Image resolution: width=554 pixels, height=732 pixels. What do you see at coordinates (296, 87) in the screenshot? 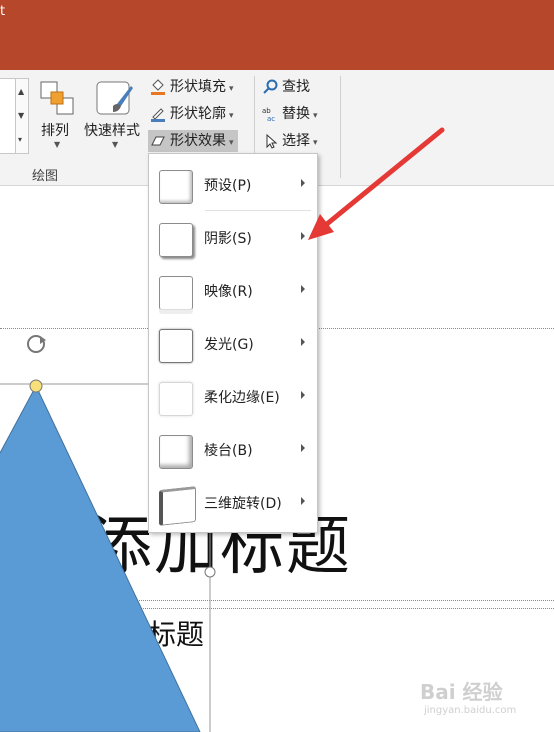
I see `find-label: 查找` at bounding box center [296, 87].